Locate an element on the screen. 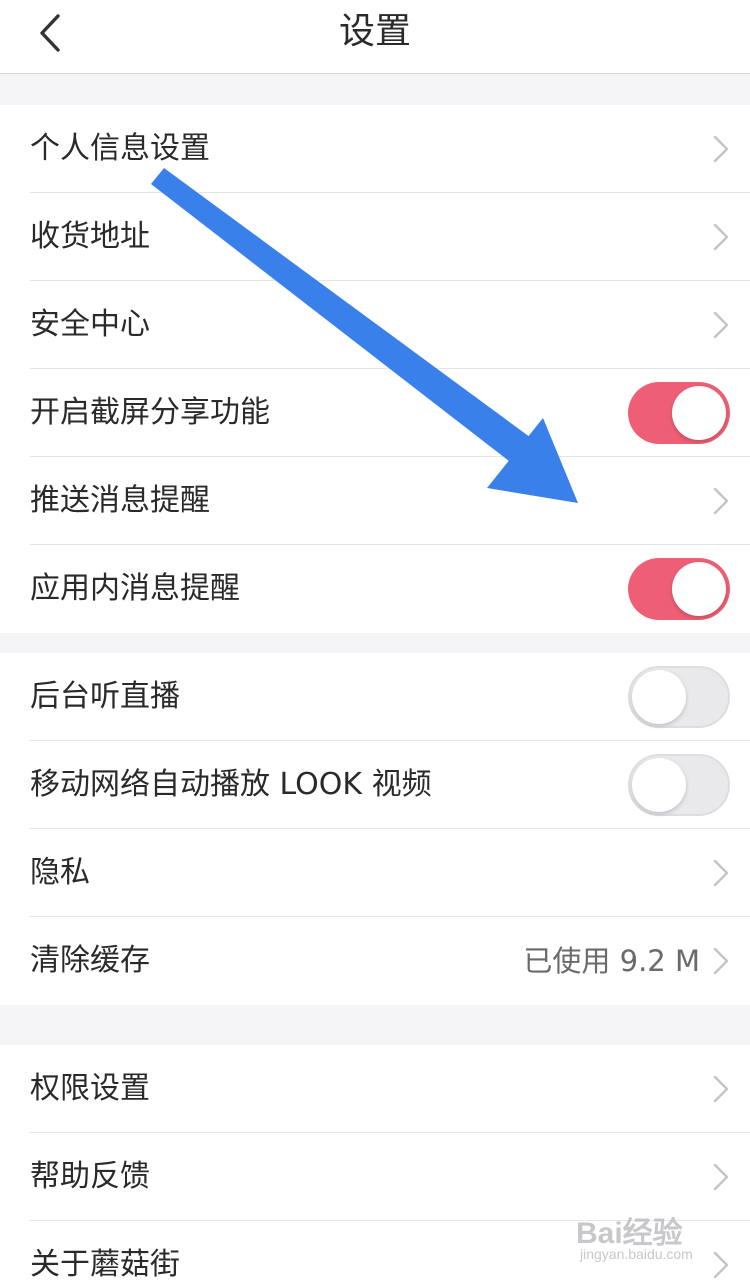 The width and height of the screenshot is (750, 1281). row-permissions: 权限设置 is located at coordinates (390, 1089).